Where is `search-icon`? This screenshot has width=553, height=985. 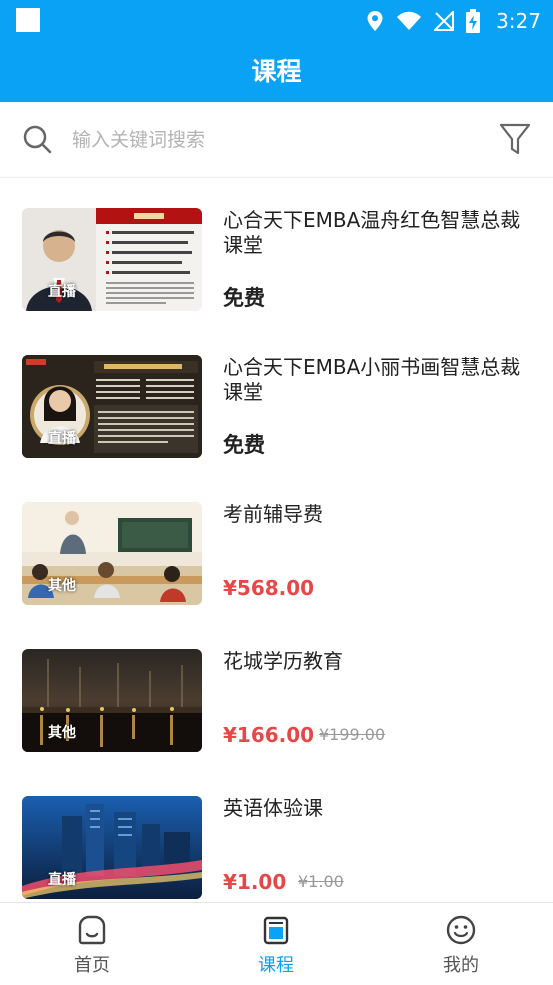 search-icon is located at coordinates (37, 139).